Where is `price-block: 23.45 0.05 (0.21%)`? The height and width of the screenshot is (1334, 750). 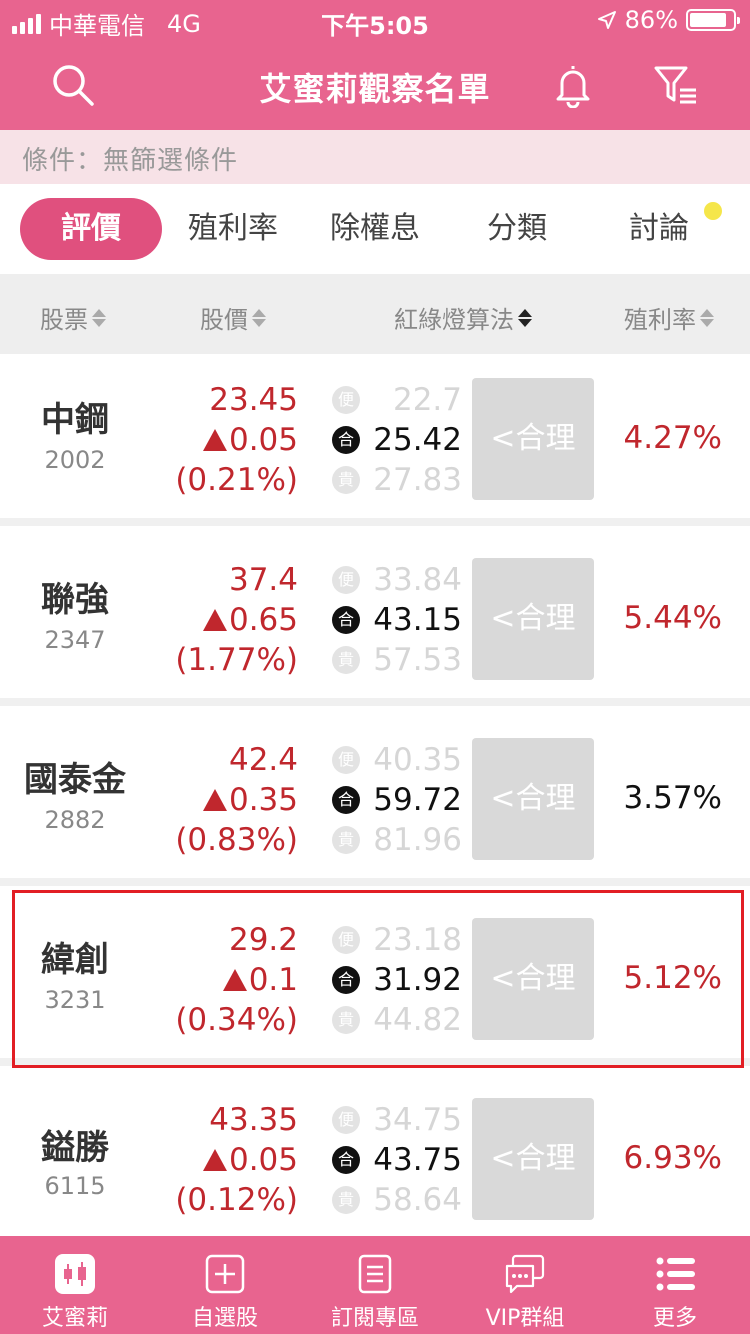
price-block: 23.45 0.05 (0.21%) is located at coordinates (236, 440).